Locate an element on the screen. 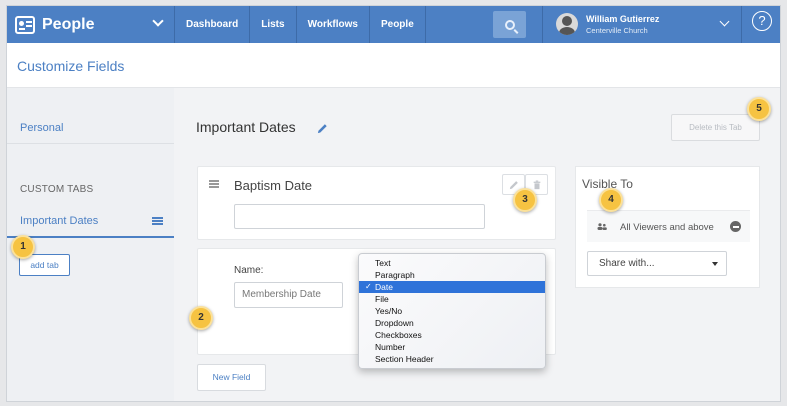 The width and height of the screenshot is (787, 406). new-field-button: New Field is located at coordinates (231, 377).